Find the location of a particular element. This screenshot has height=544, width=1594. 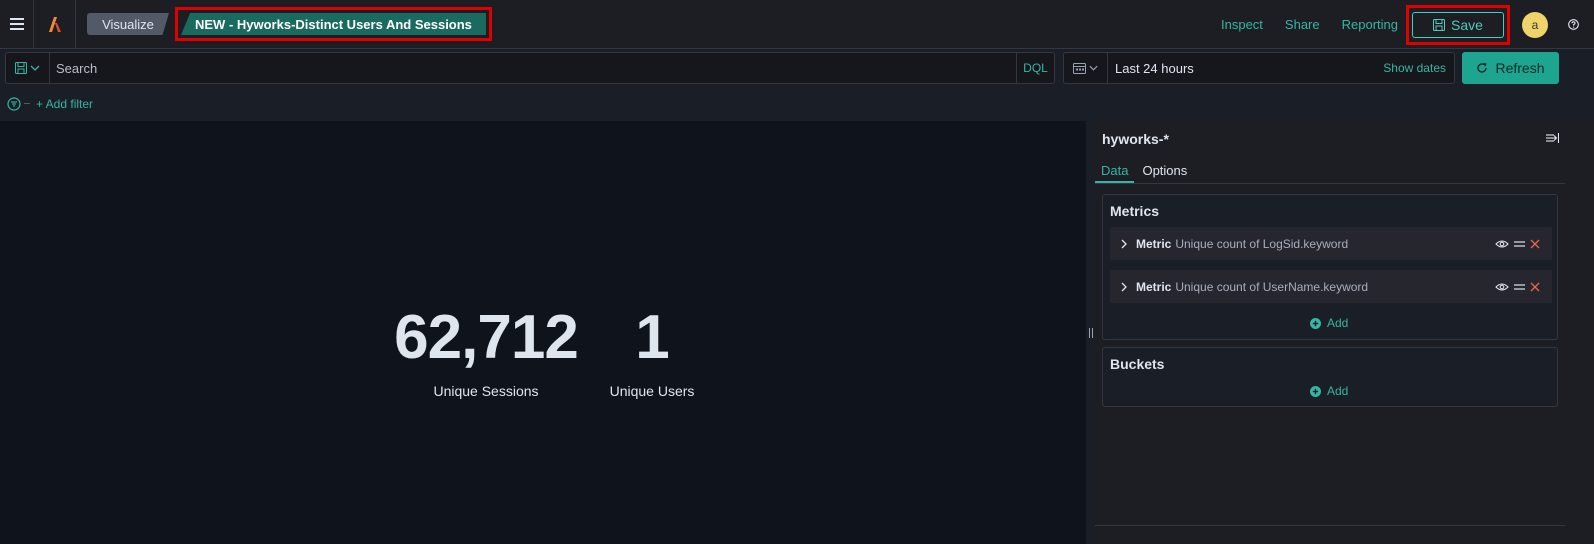

buckets-title: Buckets is located at coordinates (1137, 364).